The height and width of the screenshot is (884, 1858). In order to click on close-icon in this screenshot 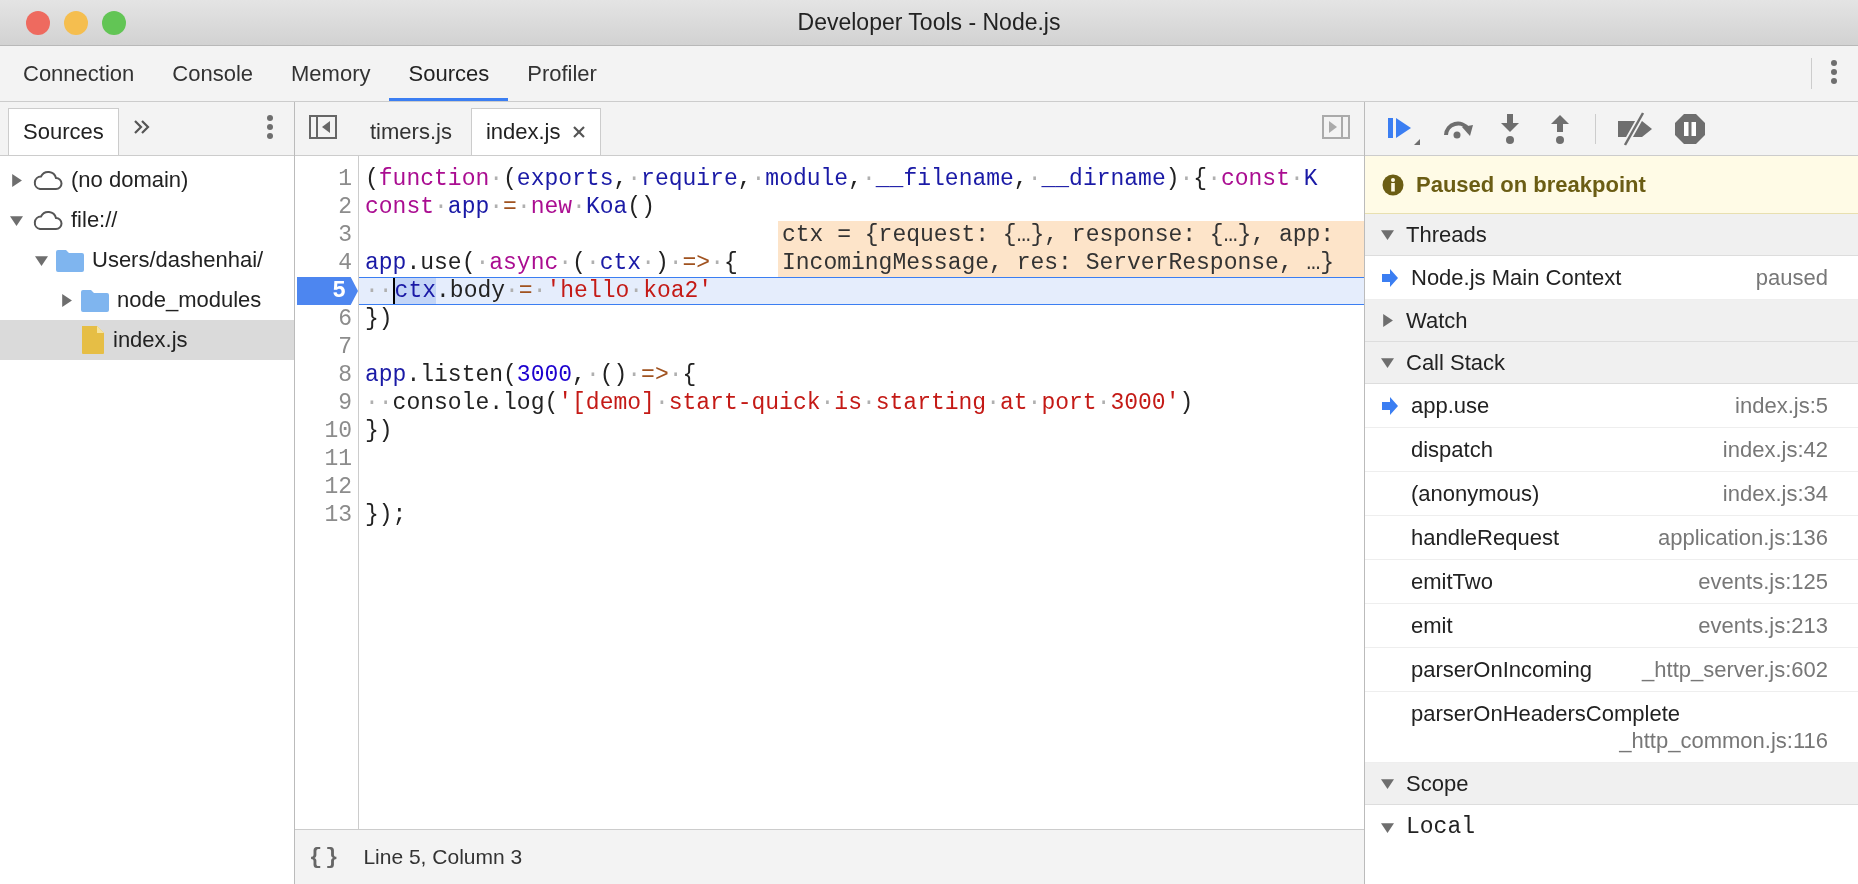, I will do `click(579, 132)`.